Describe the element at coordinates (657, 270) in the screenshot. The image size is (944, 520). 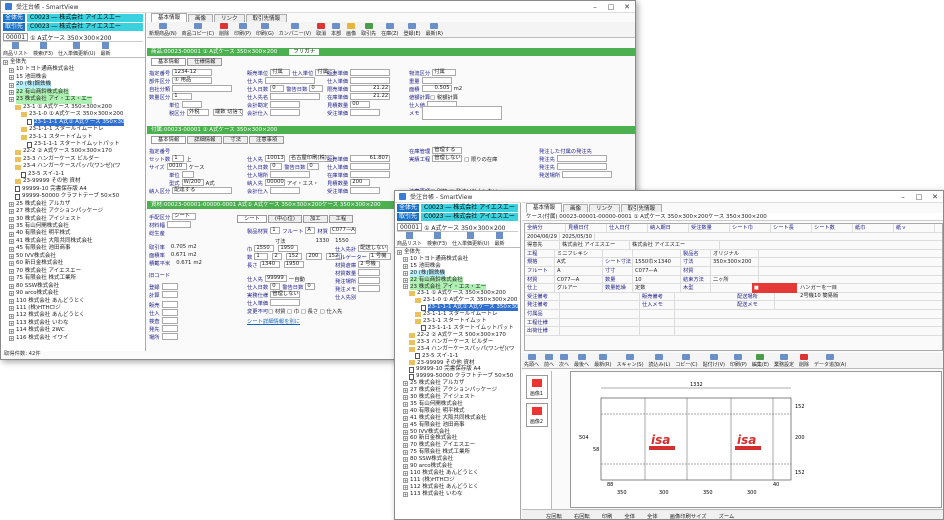
I see `grid-cell: C077—A` at that location.